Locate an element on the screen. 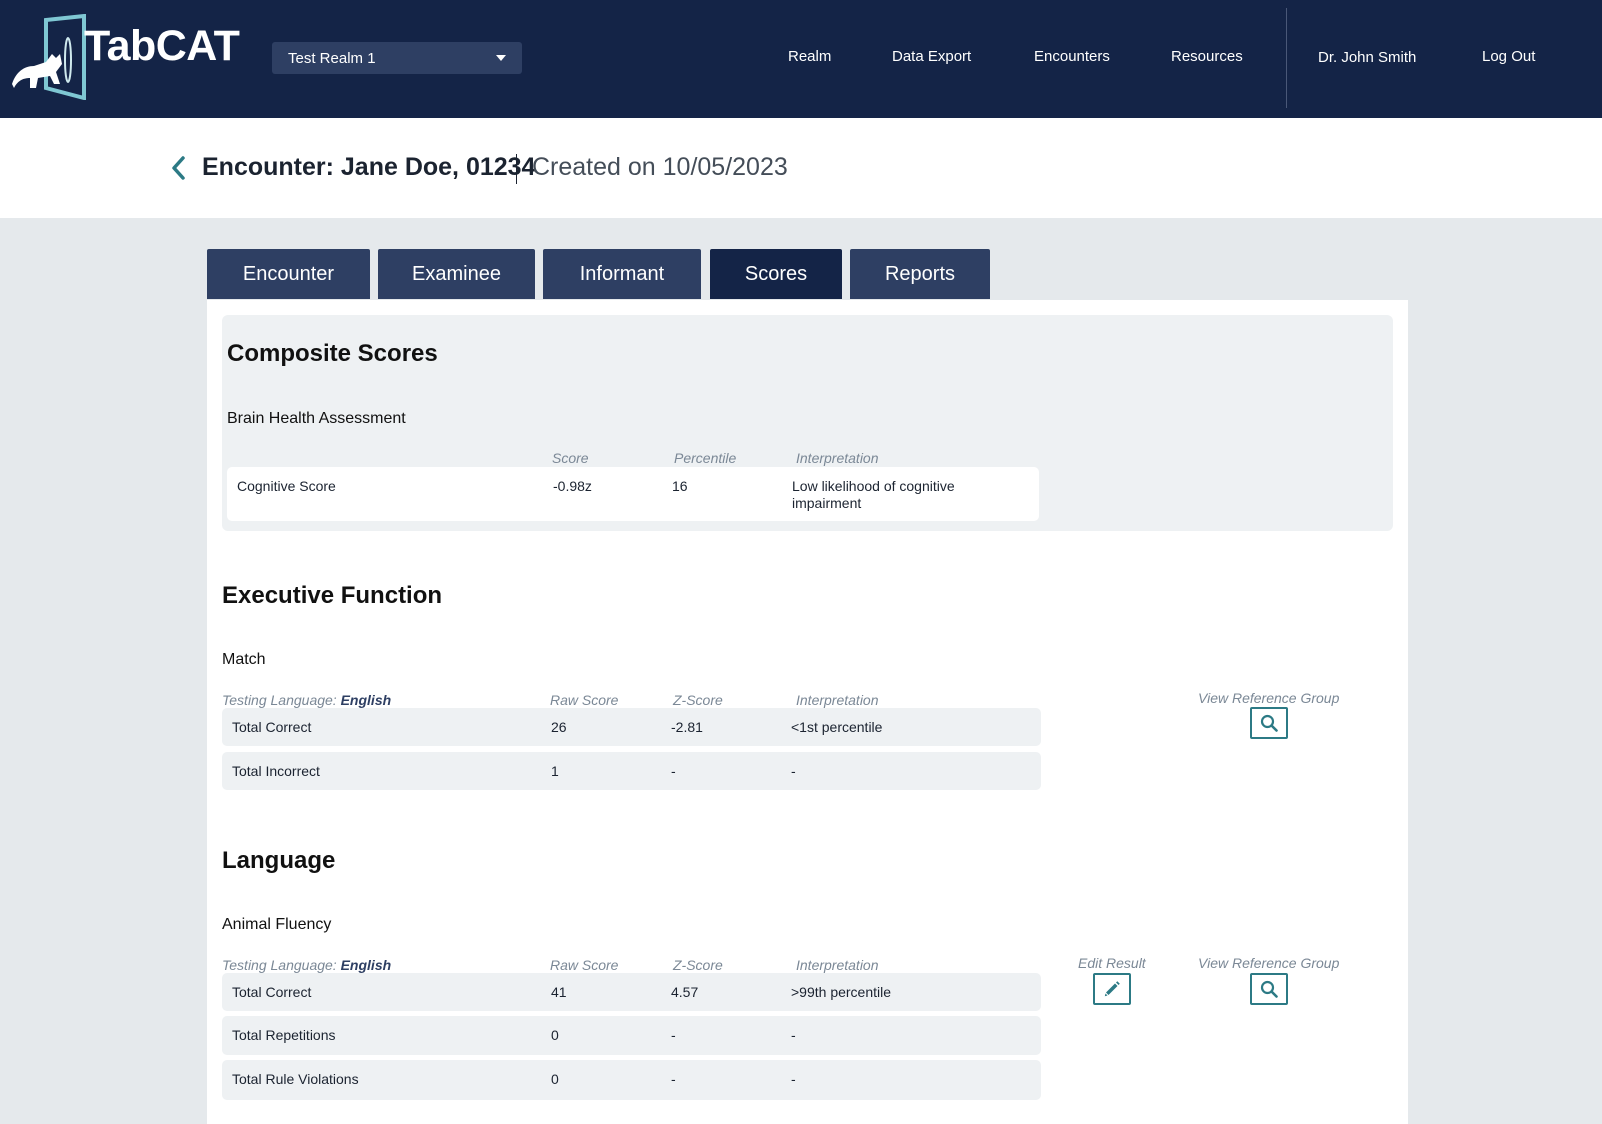 The height and width of the screenshot is (1124, 1602). col-score: Score is located at coordinates (570, 458).